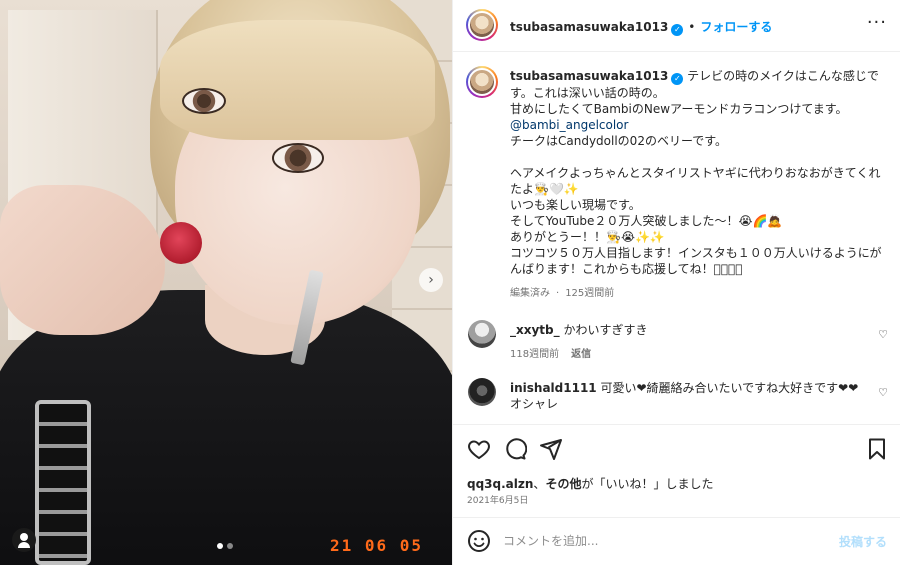 Image resolution: width=900 pixels, height=565 pixels. What do you see at coordinates (225, 546) in the screenshot?
I see `carousel-dots` at bounding box center [225, 546].